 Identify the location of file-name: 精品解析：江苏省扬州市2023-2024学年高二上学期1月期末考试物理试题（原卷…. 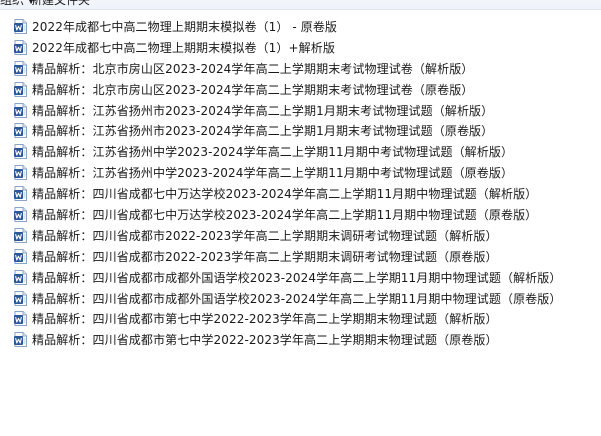
(263, 131).